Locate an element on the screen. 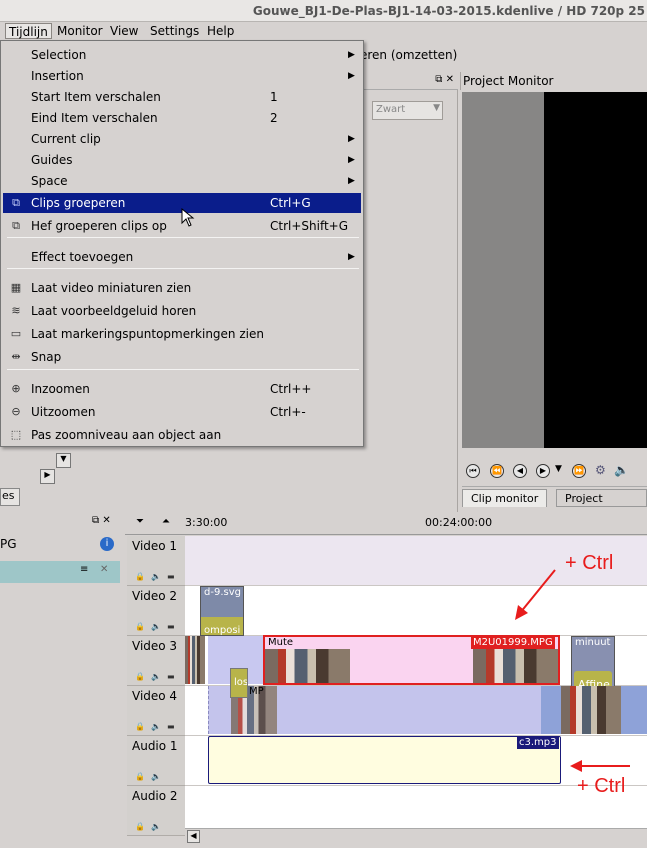 This screenshot has width=647, height=848. menu-lines-icon: ≡ is located at coordinates (84, 569).